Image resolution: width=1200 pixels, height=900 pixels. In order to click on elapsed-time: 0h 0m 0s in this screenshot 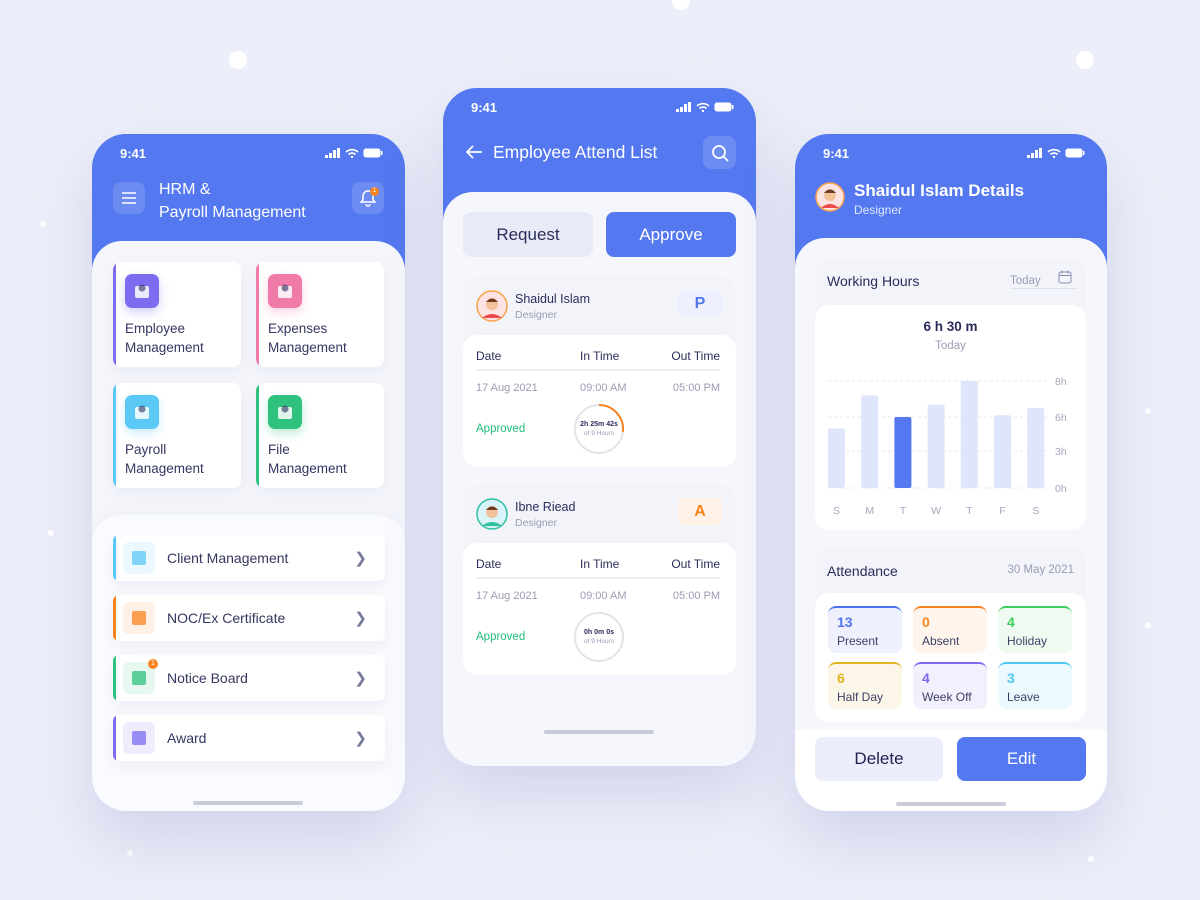, I will do `click(599, 632)`.